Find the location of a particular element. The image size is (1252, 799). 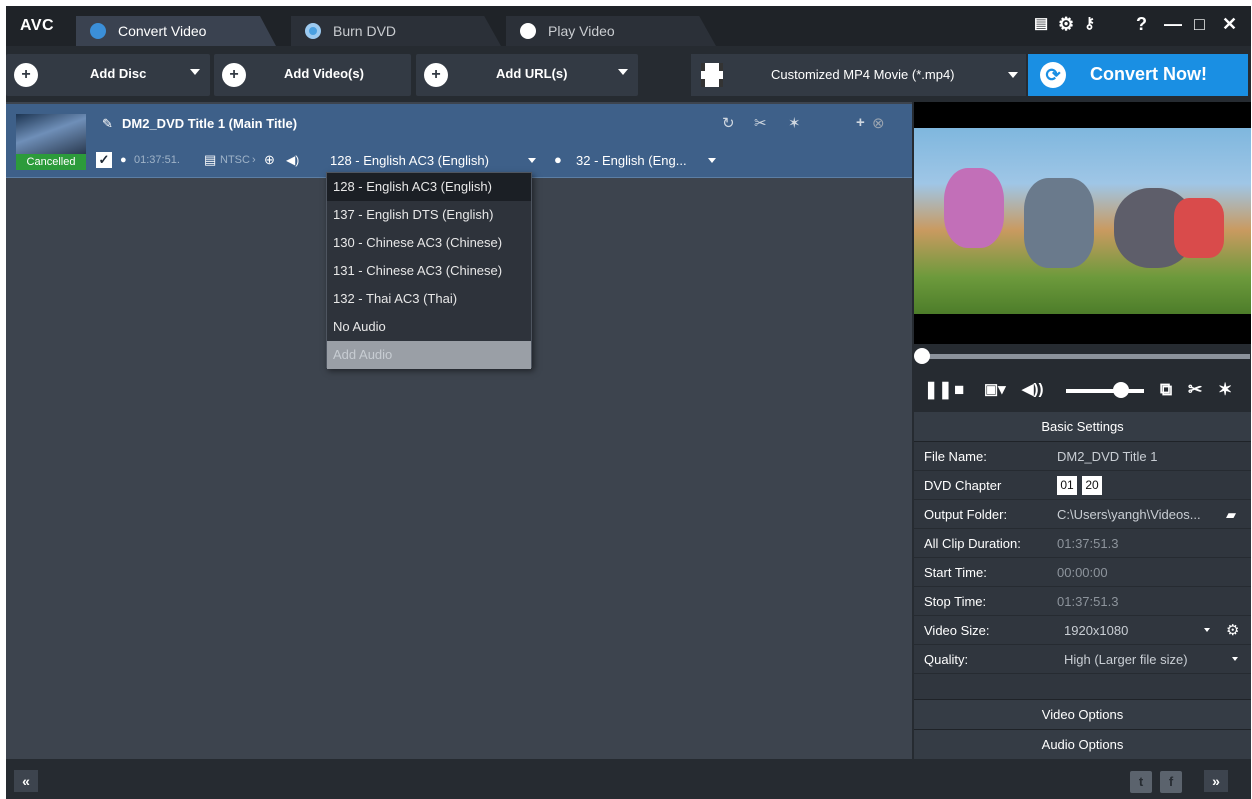

video-size-select: 1920x1080 is located at coordinates (1096, 630).